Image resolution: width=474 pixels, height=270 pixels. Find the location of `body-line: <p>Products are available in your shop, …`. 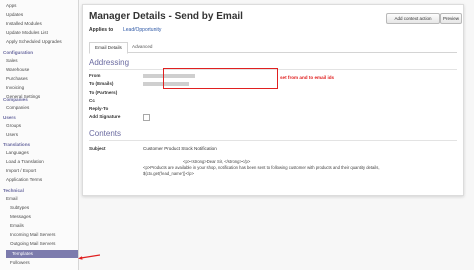

body-line: <p>Products are available in your shop, … is located at coordinates (261, 167).